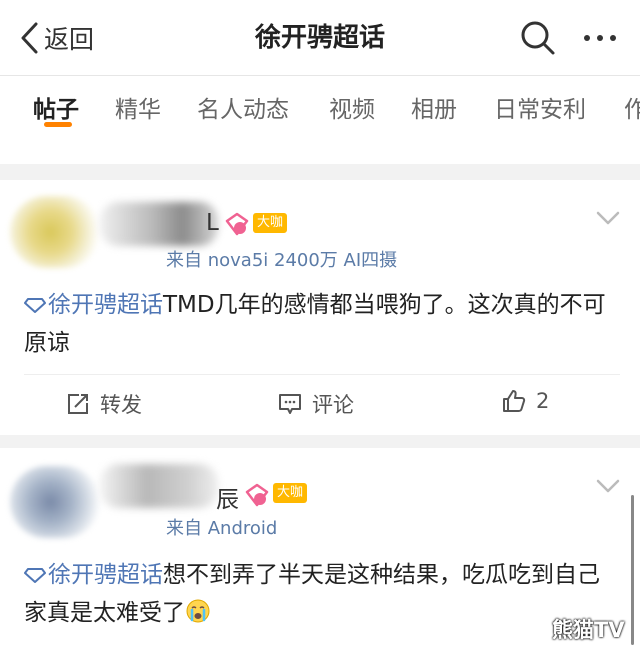 The height and width of the screenshot is (653, 640). Describe the element at coordinates (58, 124) in the screenshot. I see `active-tab-indicator` at that location.